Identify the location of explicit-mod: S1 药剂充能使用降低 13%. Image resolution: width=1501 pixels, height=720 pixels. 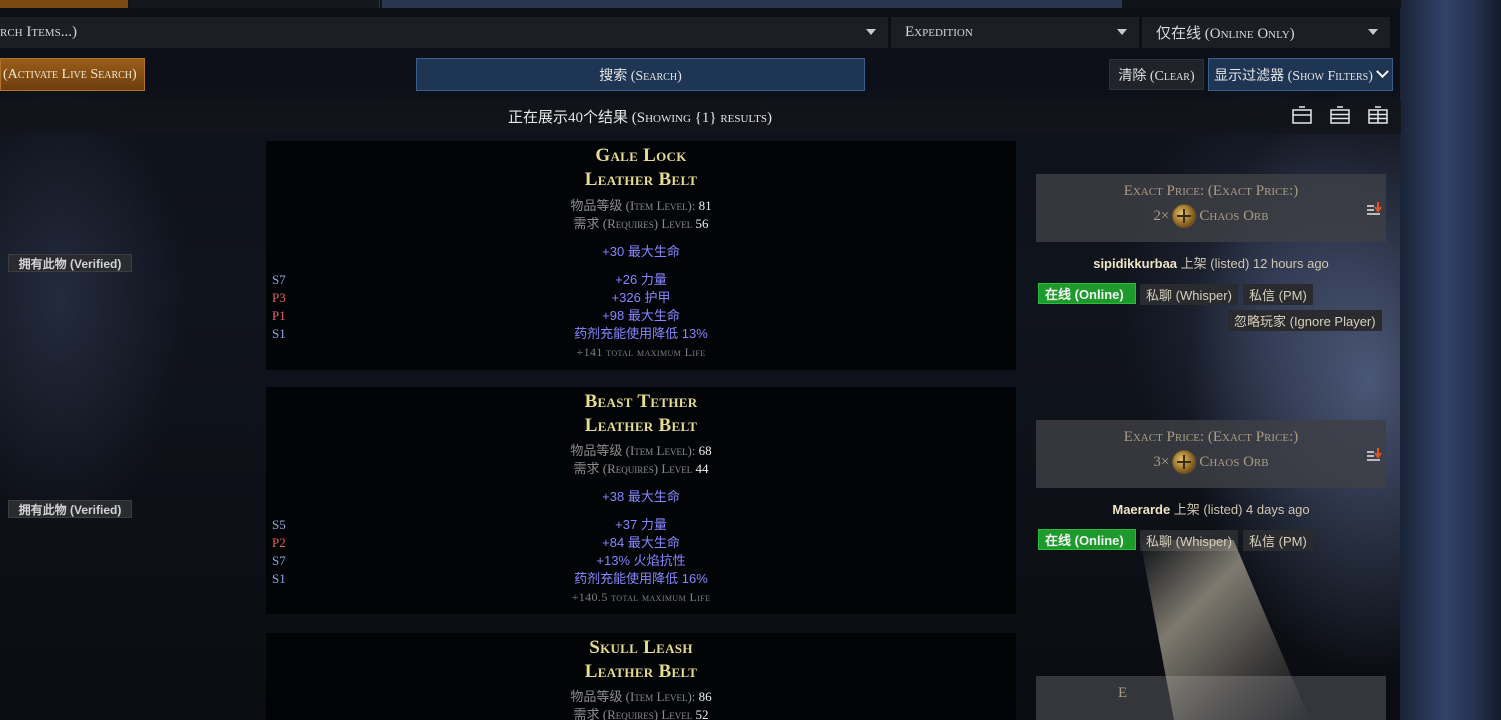
(641, 334).